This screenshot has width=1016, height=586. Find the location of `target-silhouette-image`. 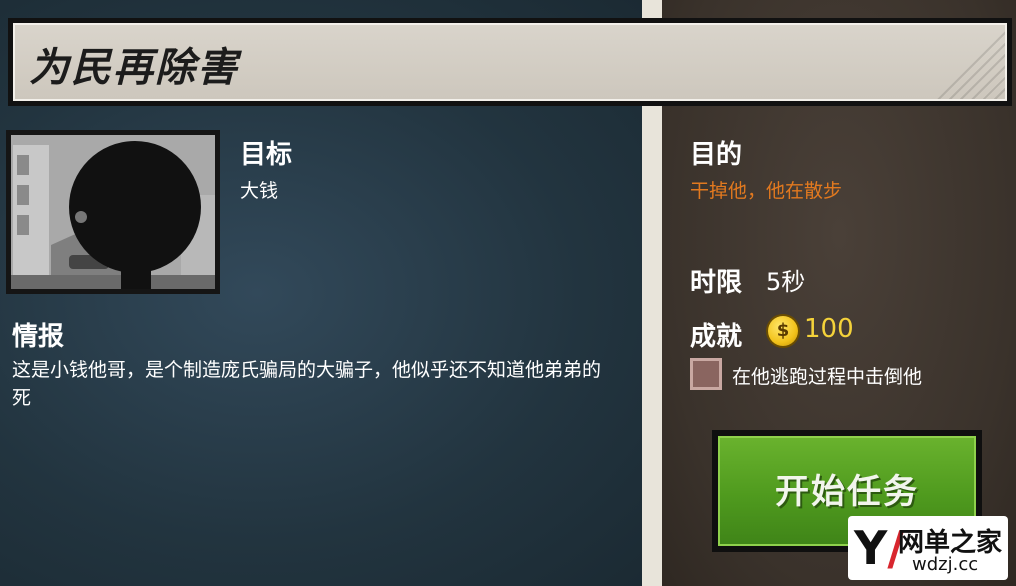

target-silhouette-image is located at coordinates (113, 212).